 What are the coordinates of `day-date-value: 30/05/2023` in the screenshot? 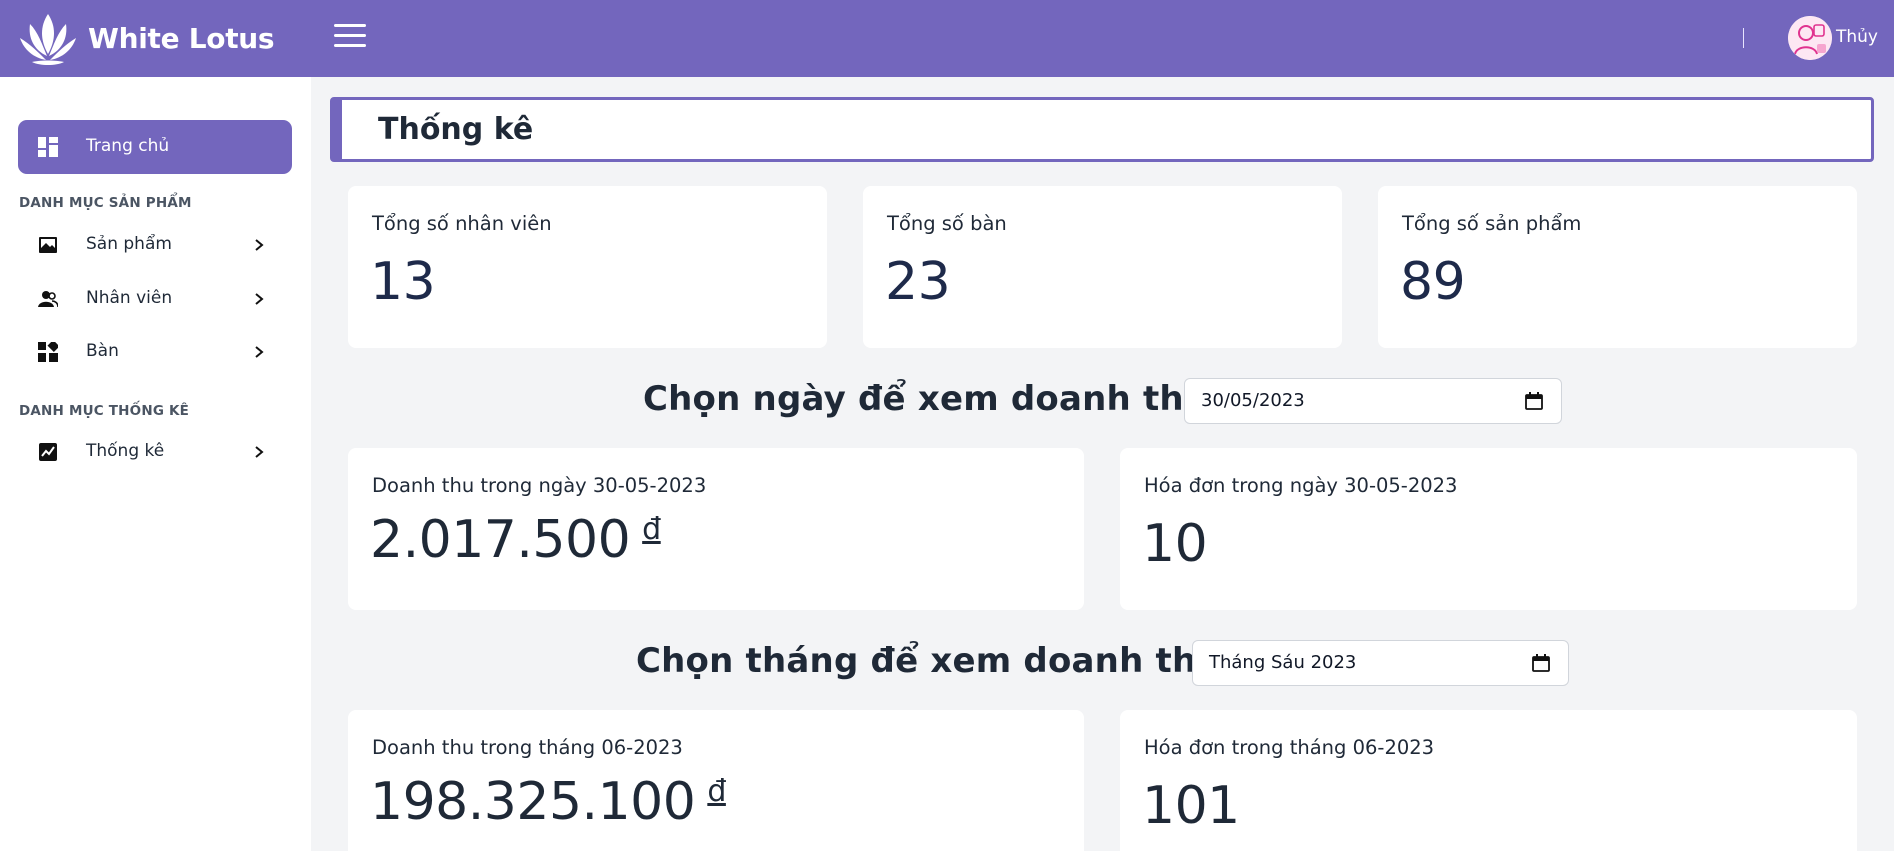 It's located at (1253, 400).